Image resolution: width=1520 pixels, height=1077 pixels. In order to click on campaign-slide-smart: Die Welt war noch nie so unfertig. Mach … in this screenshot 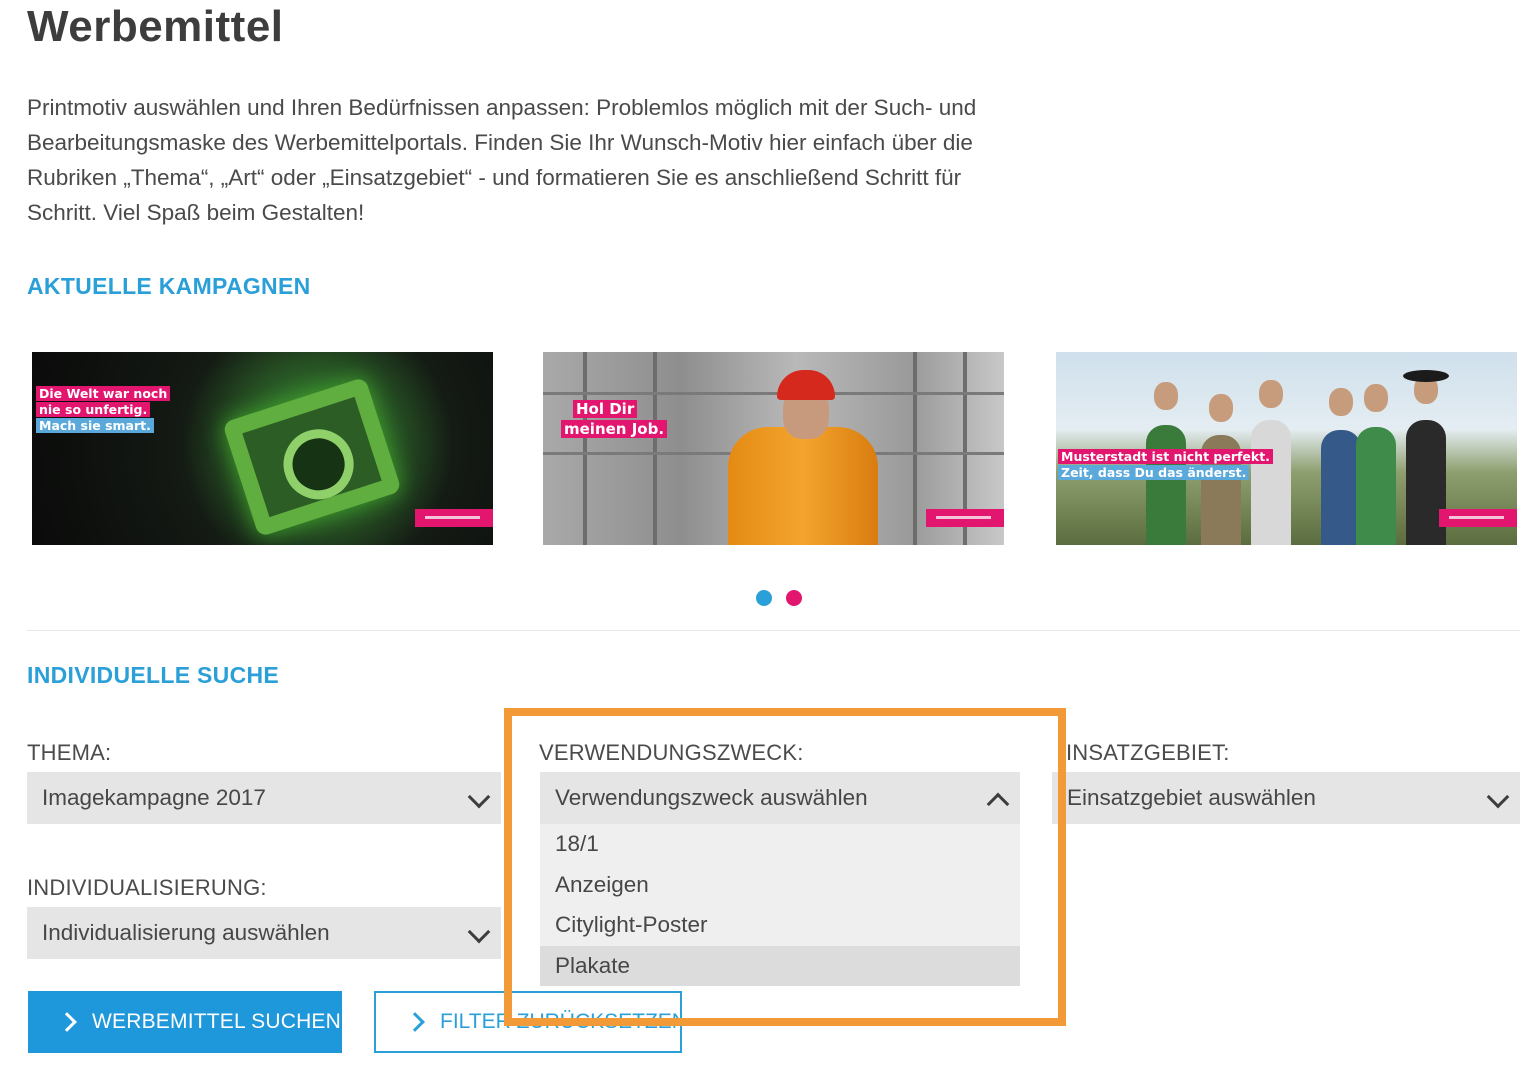, I will do `click(262, 448)`.